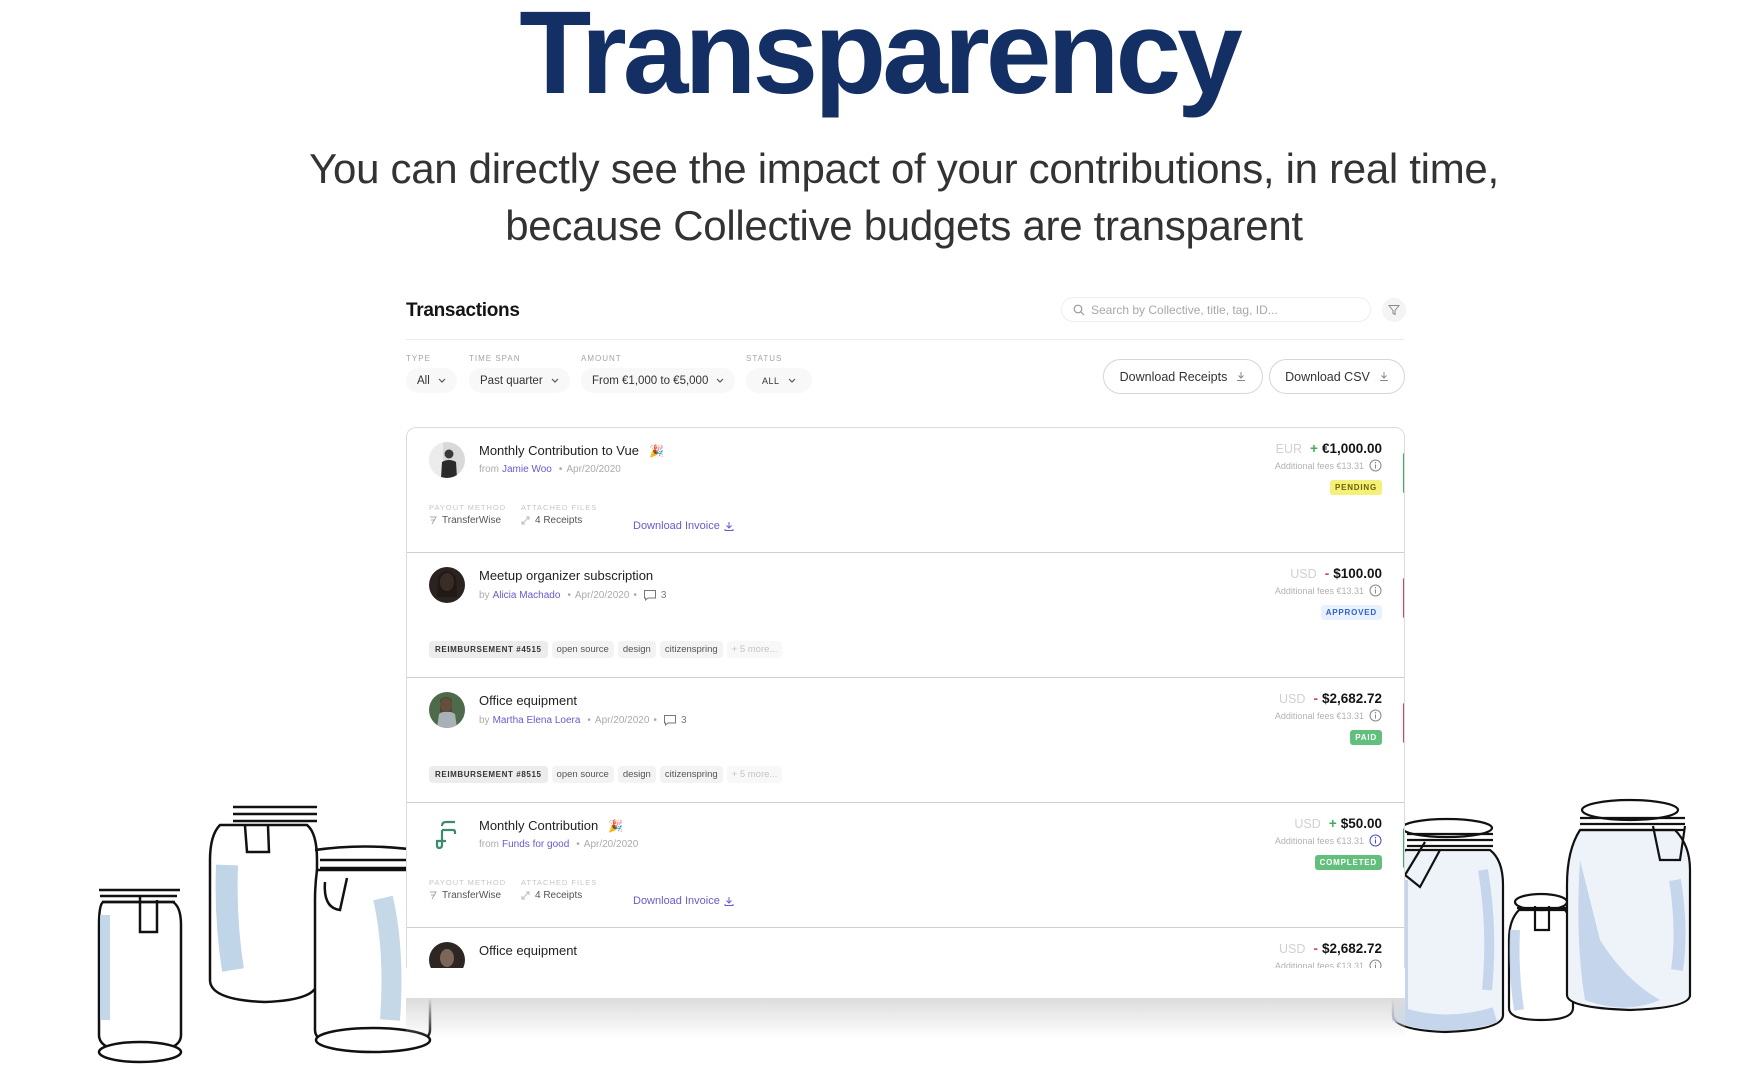  What do you see at coordinates (1348, 862) in the screenshot?
I see `status-badge: COMPLETED` at bounding box center [1348, 862].